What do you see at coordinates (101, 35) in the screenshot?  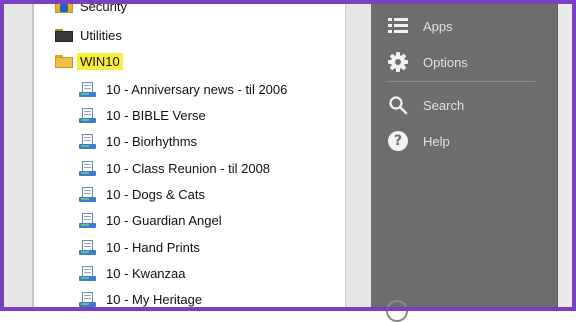 I see `tree-folder-label: Utilities` at bounding box center [101, 35].